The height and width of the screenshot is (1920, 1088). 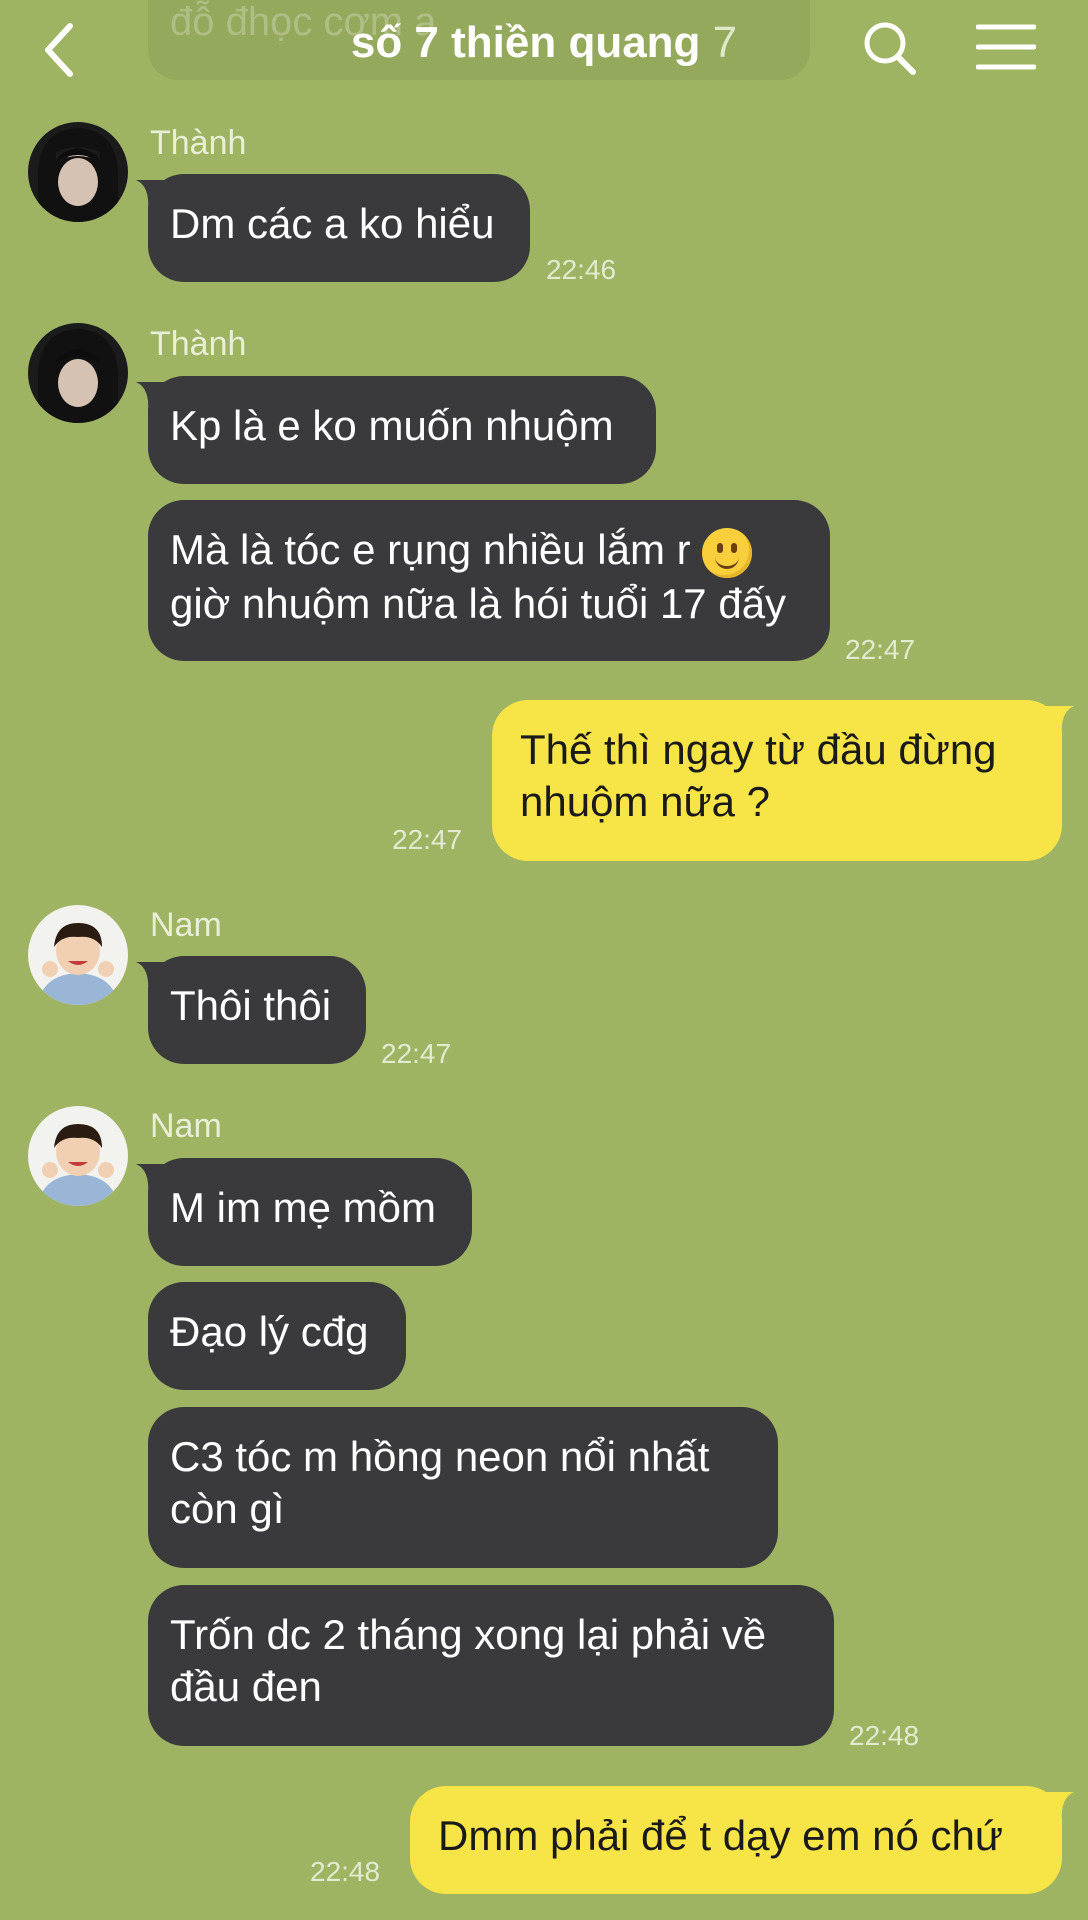 I want to click on menu-icon, so click(x=1006, y=47).